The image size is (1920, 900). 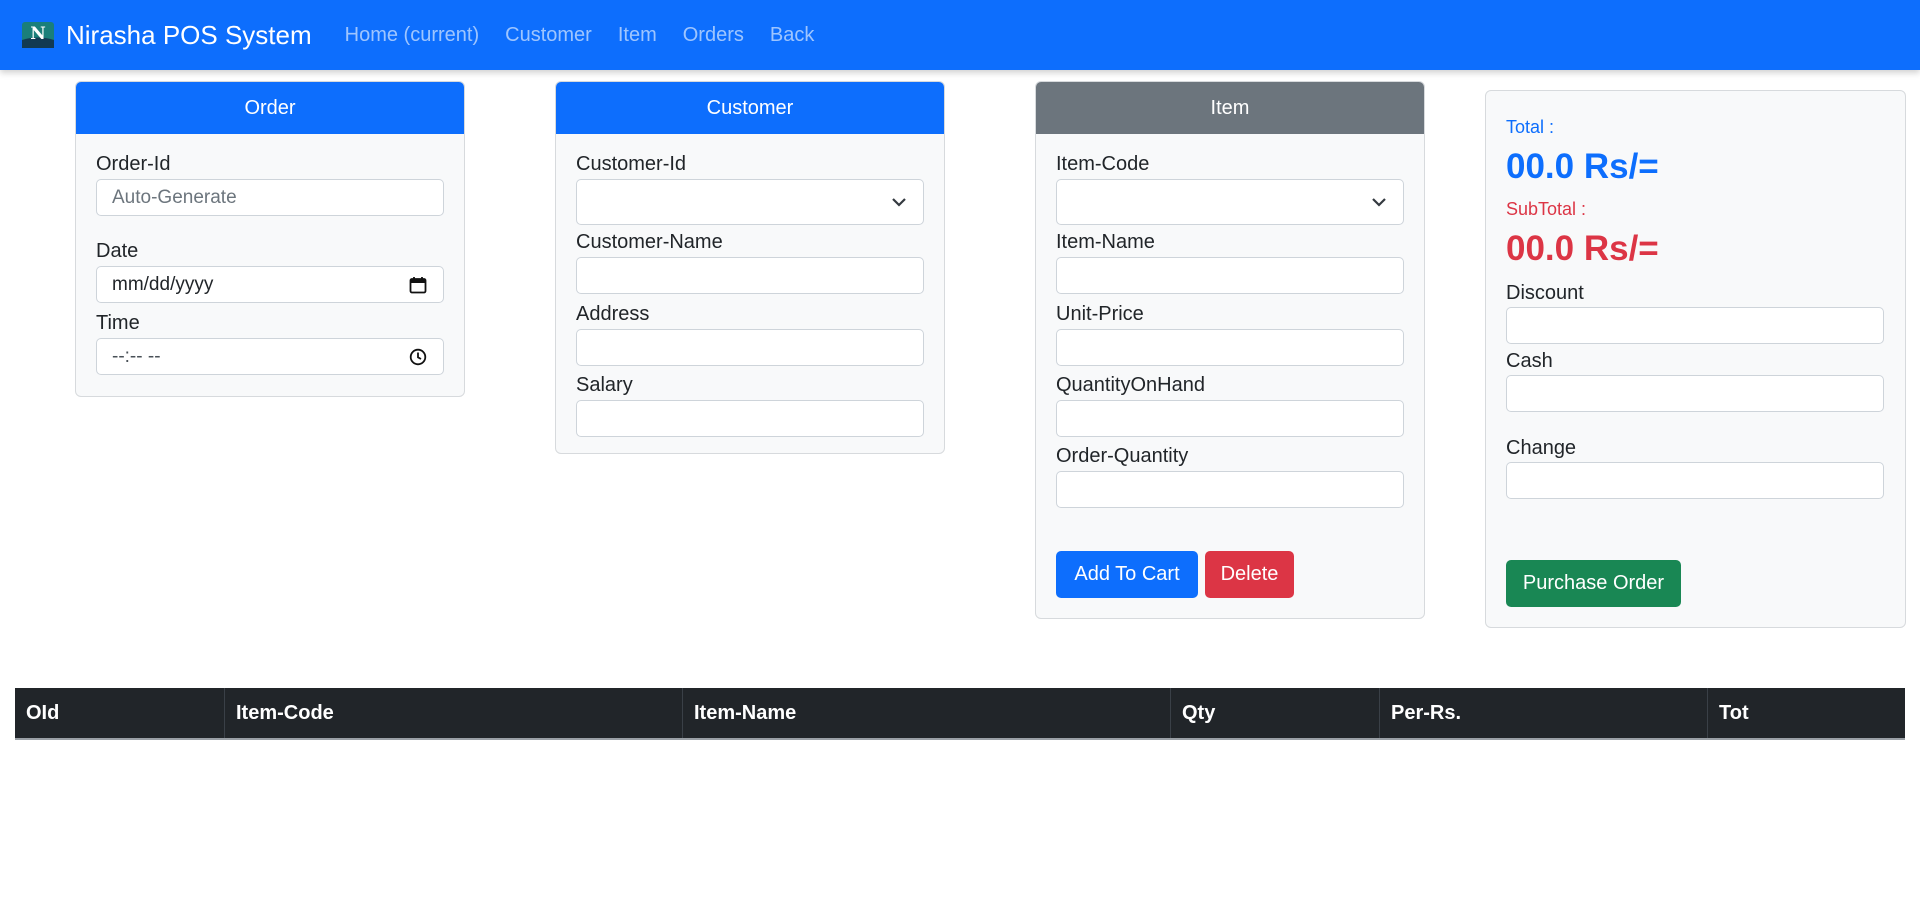 I want to click on address-label: Address, so click(x=613, y=314).